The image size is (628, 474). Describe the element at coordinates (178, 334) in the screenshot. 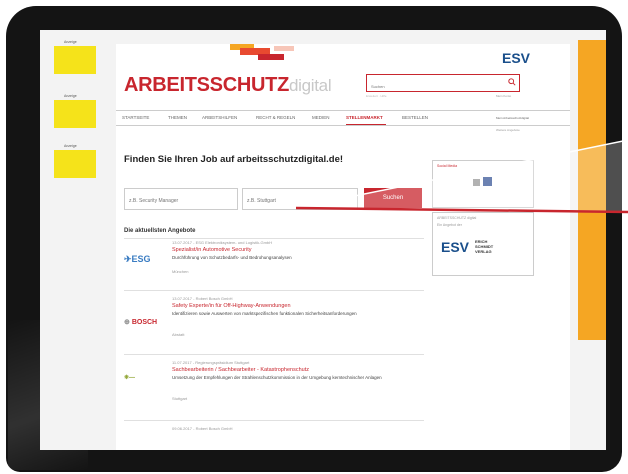

I see `job-location: Abstatt` at that location.